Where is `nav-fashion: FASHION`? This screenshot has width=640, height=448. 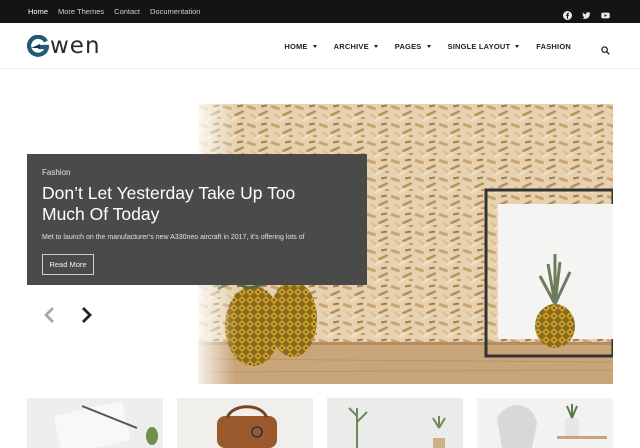 nav-fashion: FASHION is located at coordinates (553, 46).